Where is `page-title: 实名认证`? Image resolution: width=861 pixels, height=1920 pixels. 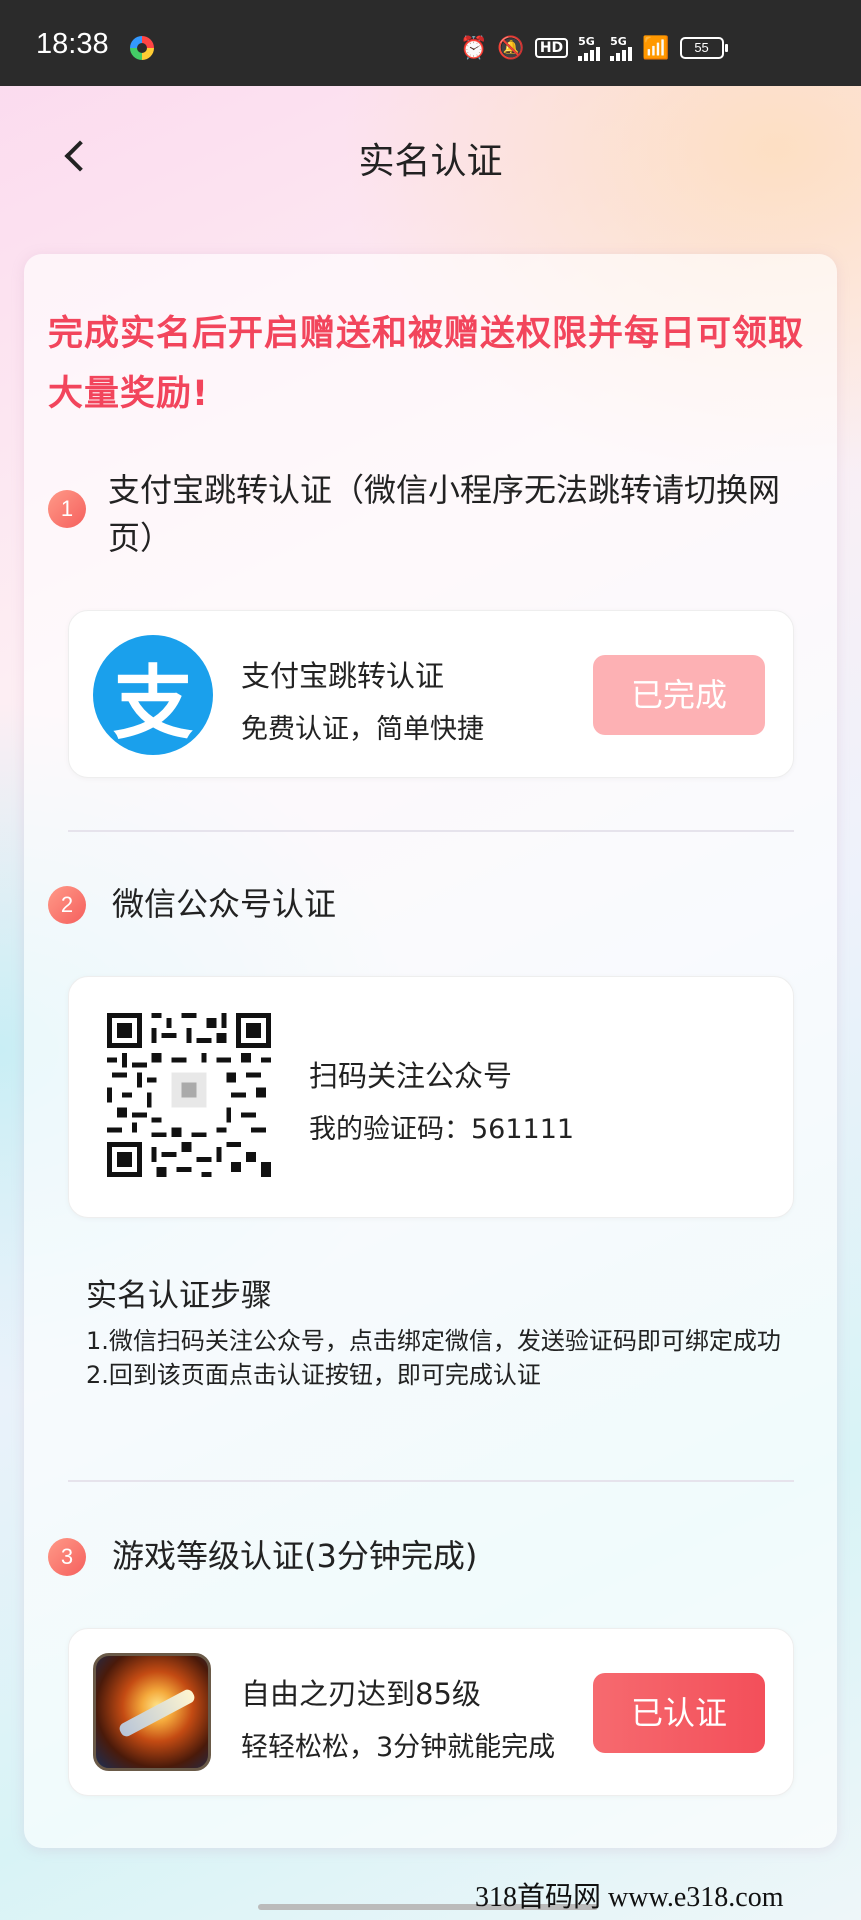
page-title: 实名认证 is located at coordinates (430, 161).